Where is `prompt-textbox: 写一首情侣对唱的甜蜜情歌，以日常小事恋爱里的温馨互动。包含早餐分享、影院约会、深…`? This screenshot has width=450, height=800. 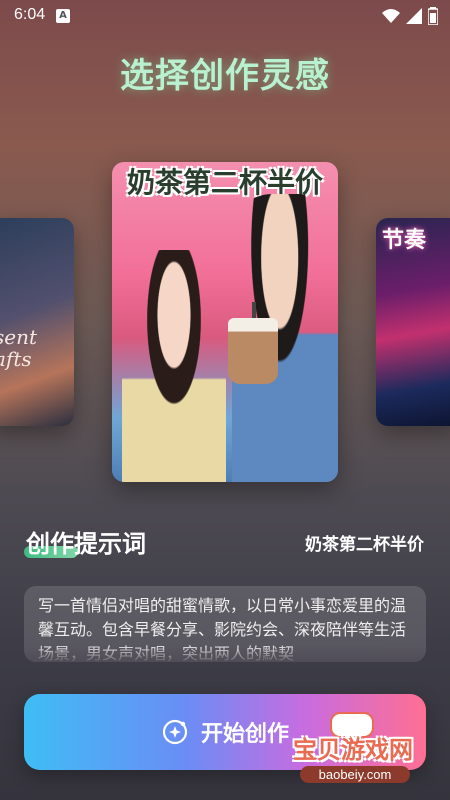
prompt-textbox: 写一首情侣对唱的甜蜜情歌，以日常小事恋爱里的温馨互动。包含早餐分享、影院约会、深… is located at coordinates (225, 624).